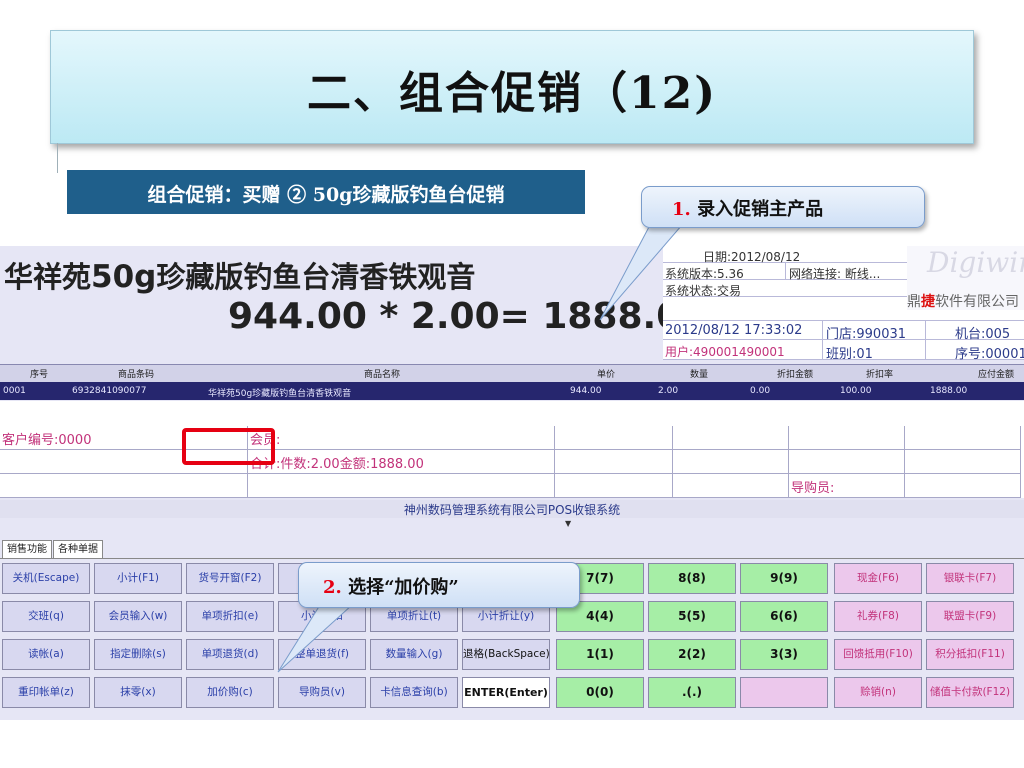 Image resolution: width=1024 pixels, height=768 pixels. I want to click on callout-step-2: 2. 选择“加价购”, so click(439, 585).